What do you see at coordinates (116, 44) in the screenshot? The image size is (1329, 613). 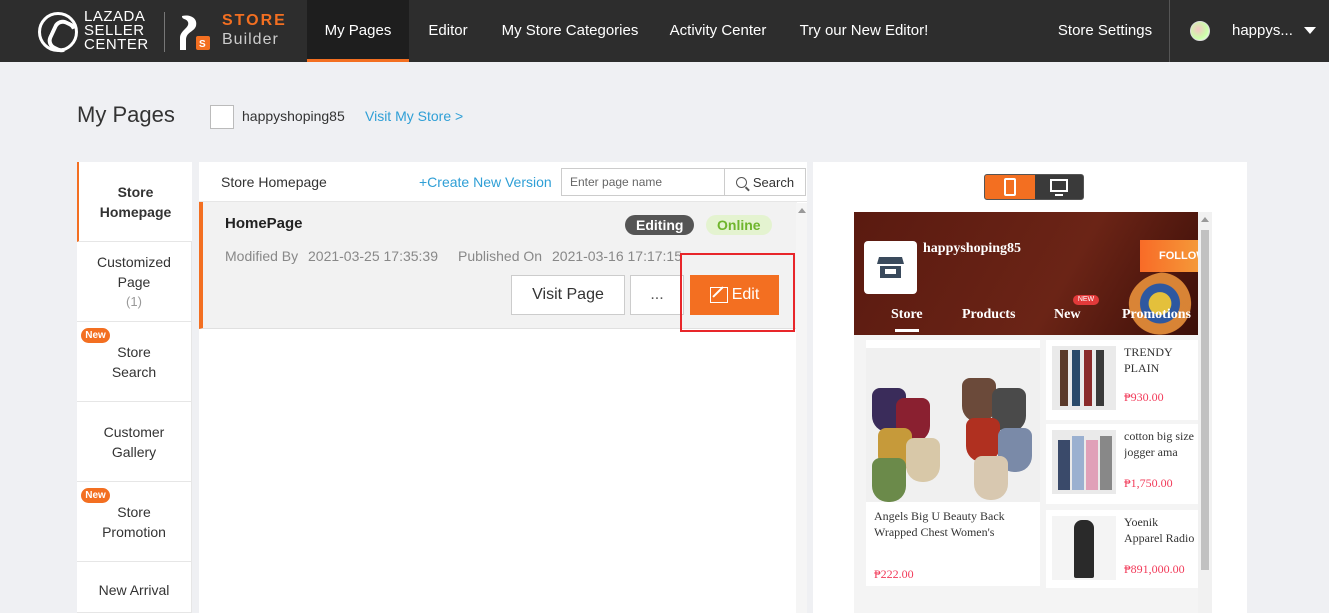 I see `logo-line: CENTER` at bounding box center [116, 44].